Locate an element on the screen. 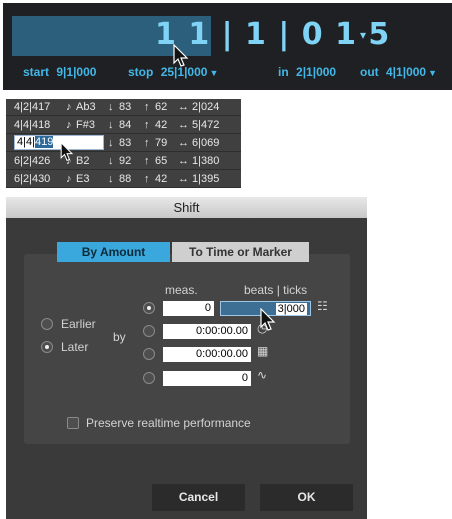 Image resolution: width=452 pixels, height=519 pixels. event-position: 6|2|430 is located at coordinates (32, 179).